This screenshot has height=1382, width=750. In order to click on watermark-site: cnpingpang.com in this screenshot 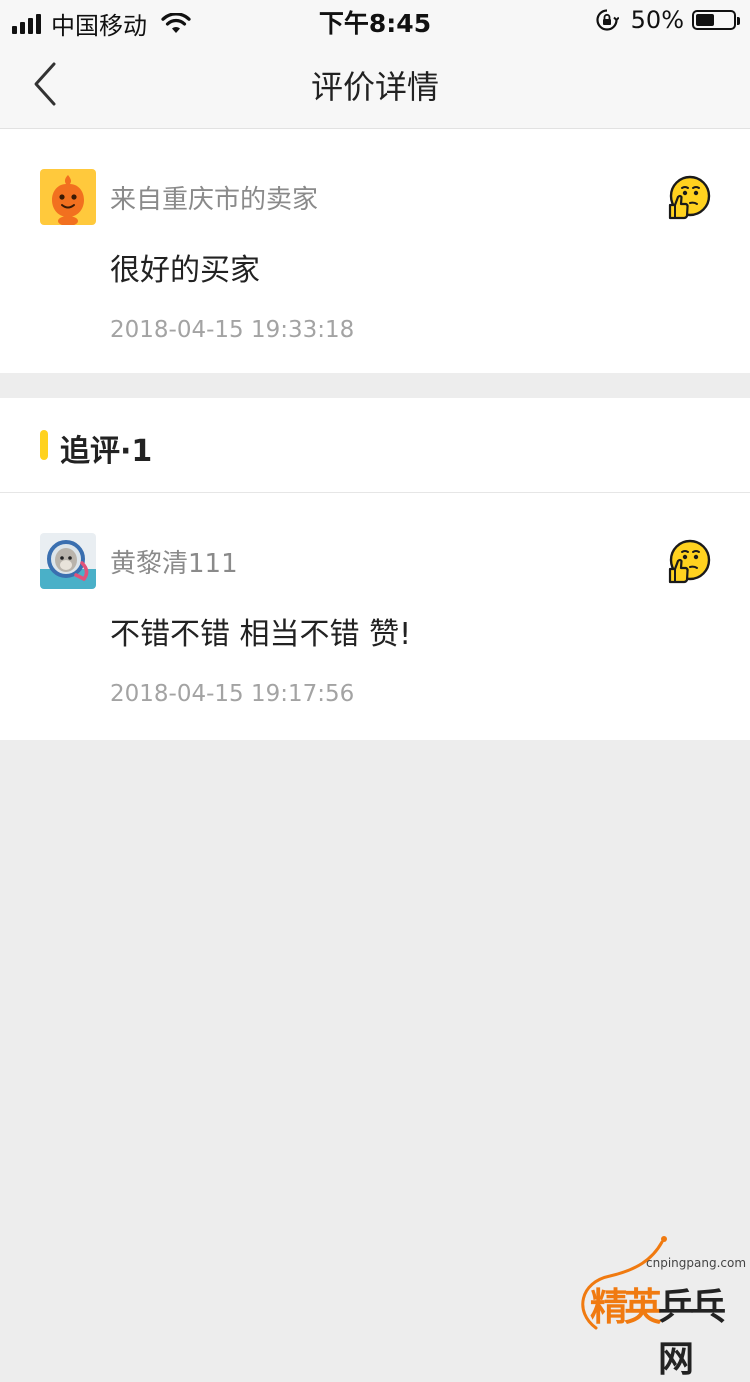, I will do `click(696, 1263)`.